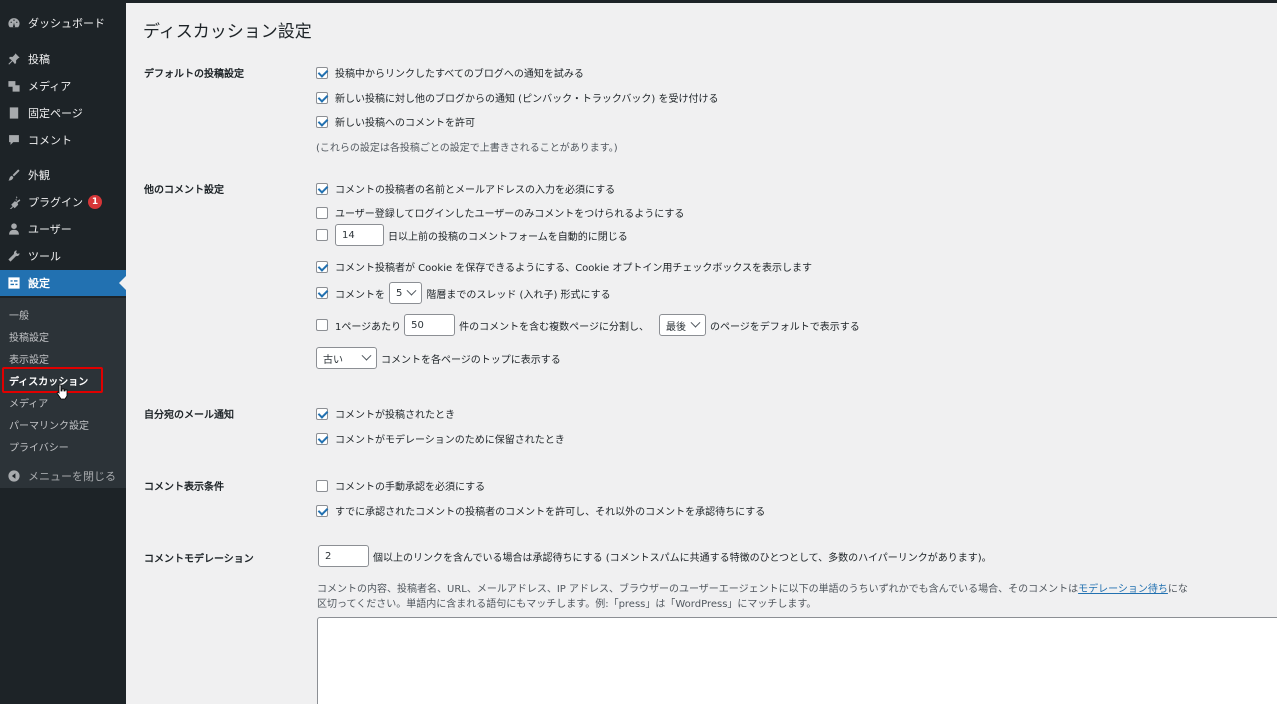 Image resolution: width=1277 pixels, height=704 pixels. Describe the element at coordinates (359, 235) in the screenshot. I see `close-days-input: 14` at that location.